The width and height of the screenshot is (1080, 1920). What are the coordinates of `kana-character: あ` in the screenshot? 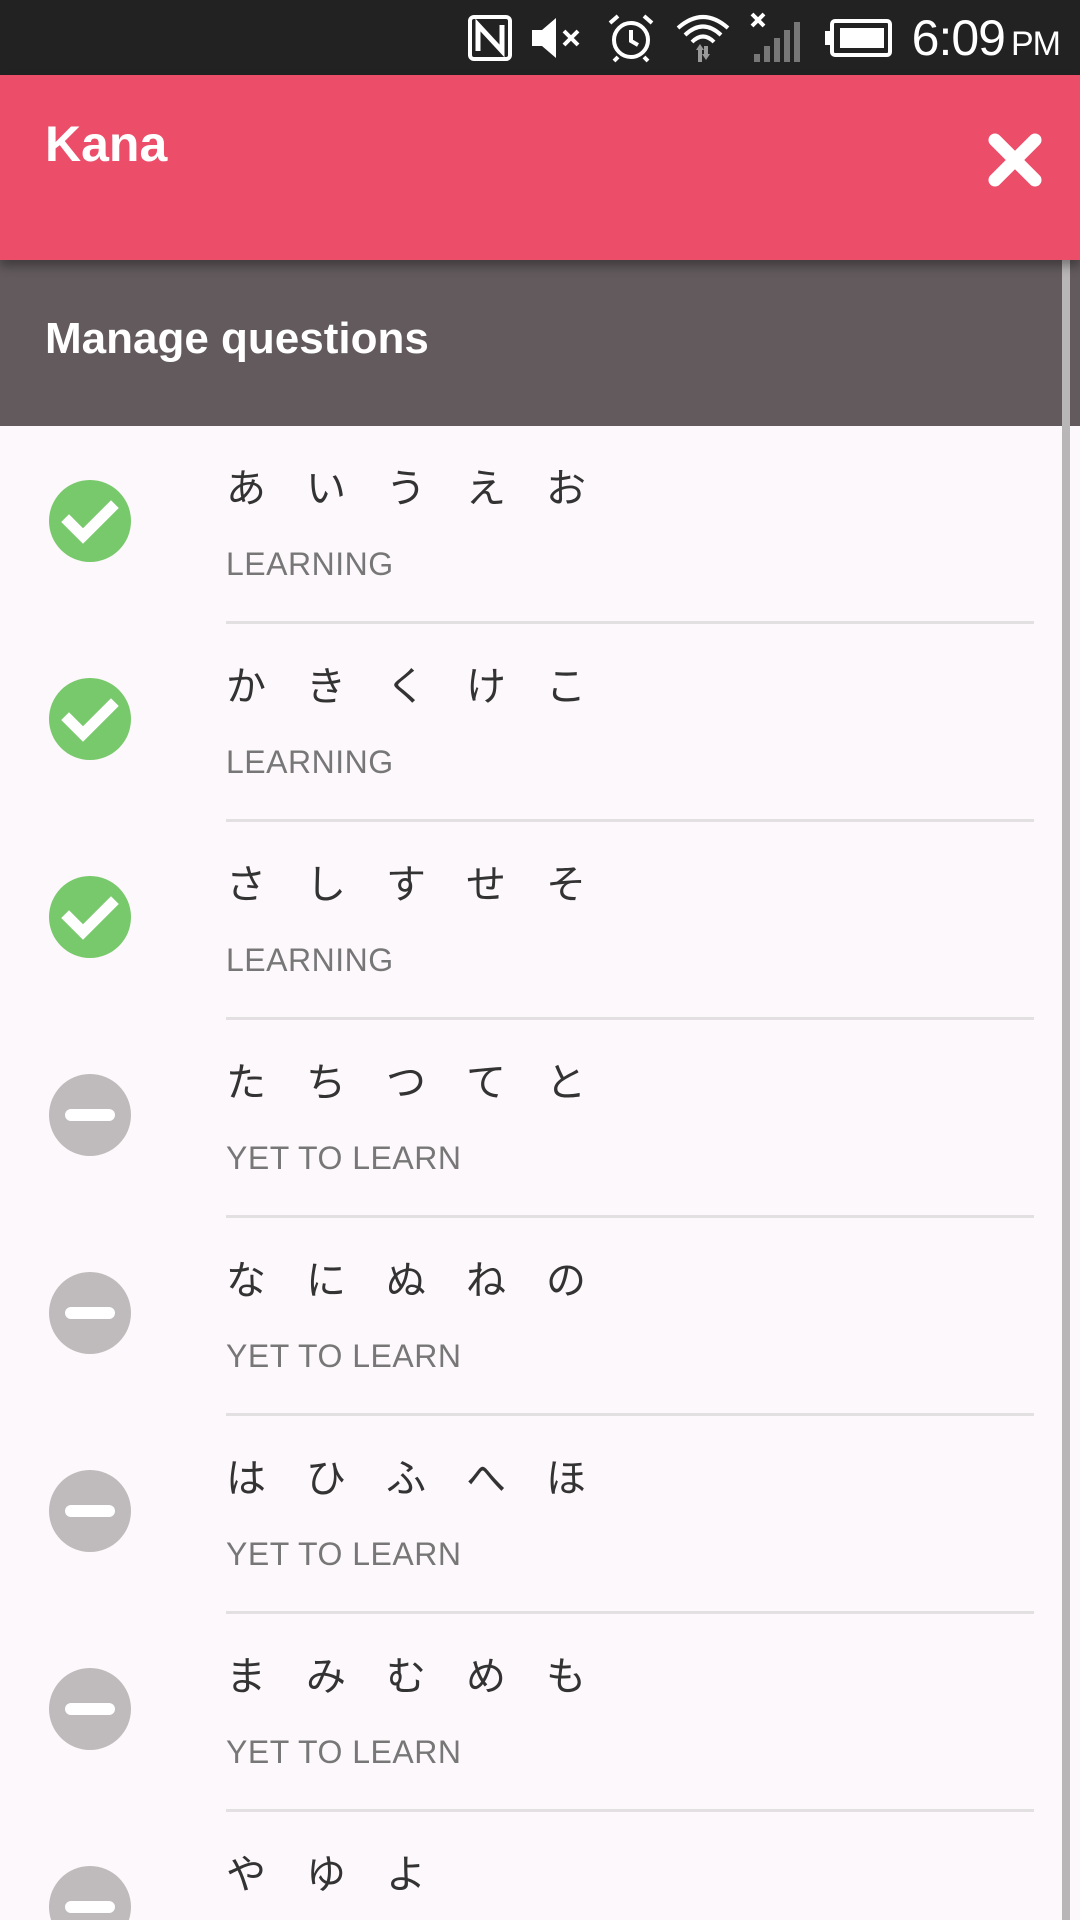 It's located at (246, 489).